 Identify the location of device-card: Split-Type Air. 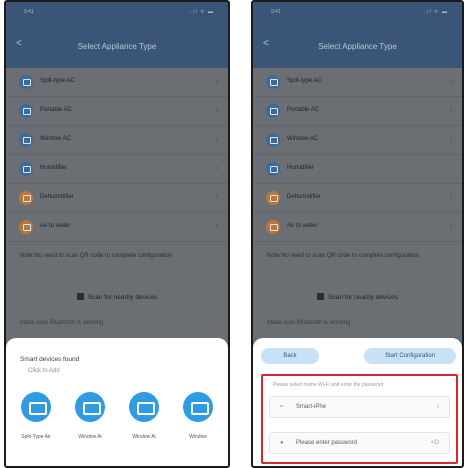
(36, 416).